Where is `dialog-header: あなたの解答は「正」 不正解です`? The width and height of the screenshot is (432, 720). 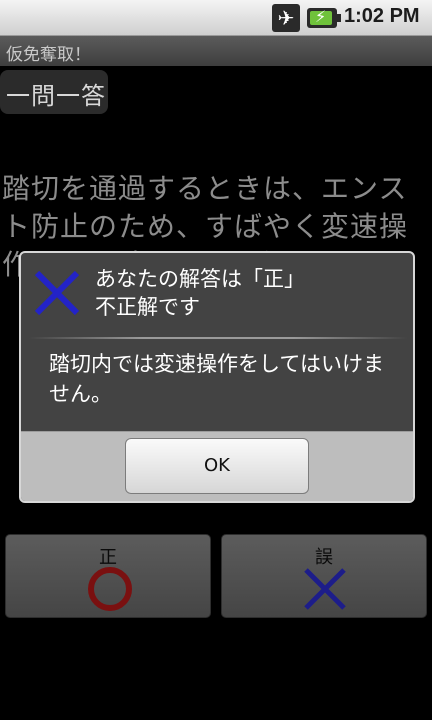
dialog-header: あなたの解答は「正」 不正解です is located at coordinates (217, 295).